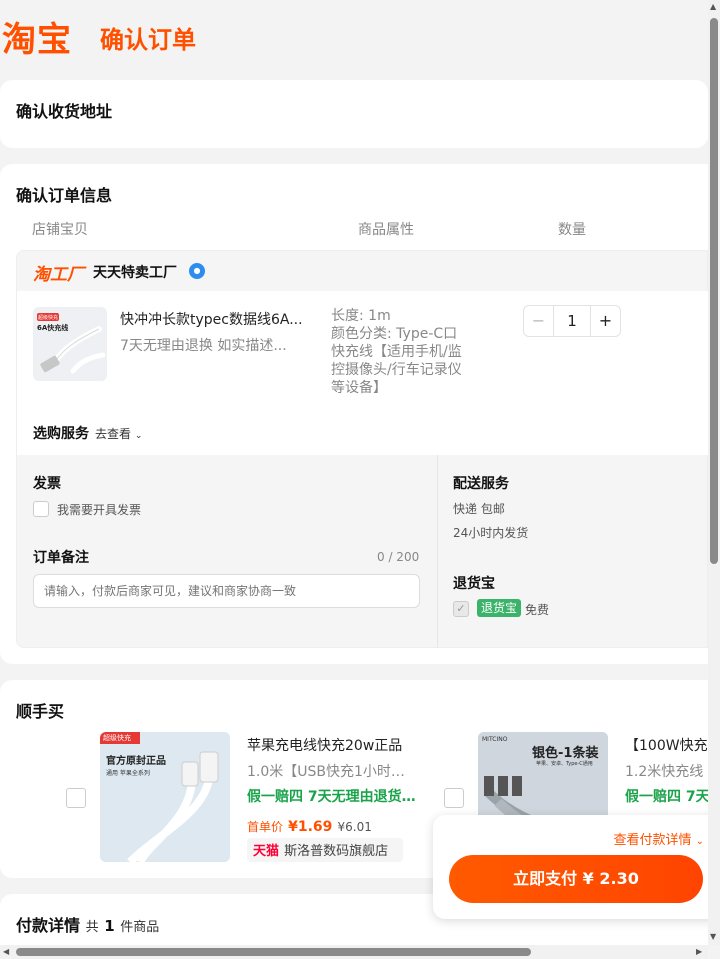 Image resolution: width=720 pixels, height=959 pixels. Describe the element at coordinates (60, 230) in the screenshot. I see `col-head-shop: 店铺宝贝` at that location.